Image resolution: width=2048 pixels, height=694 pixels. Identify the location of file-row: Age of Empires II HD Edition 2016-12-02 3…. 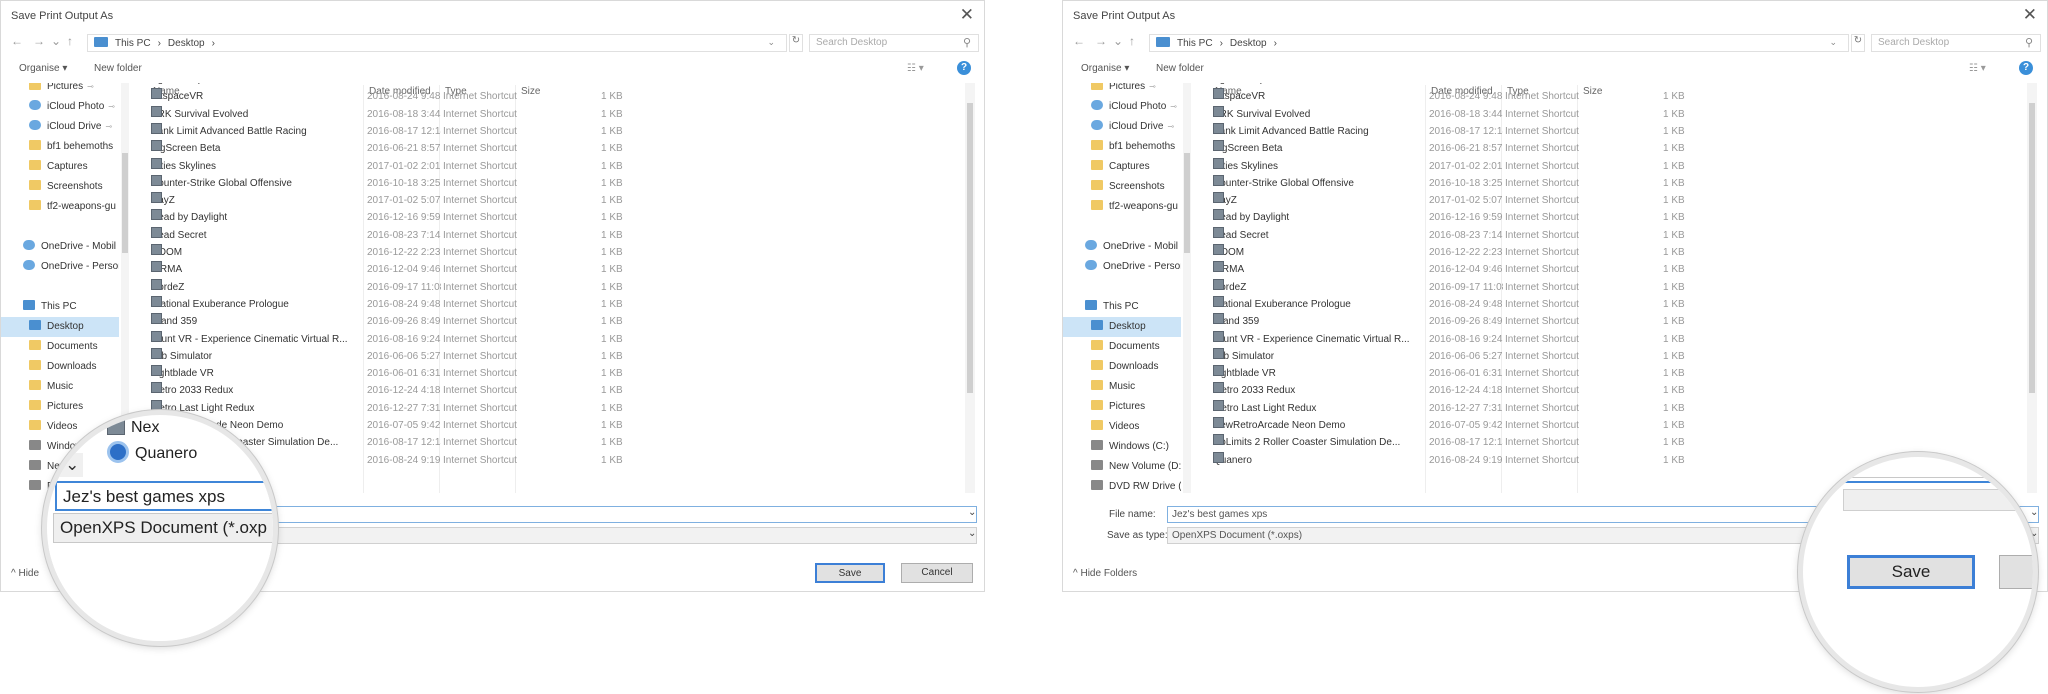
(554, 85).